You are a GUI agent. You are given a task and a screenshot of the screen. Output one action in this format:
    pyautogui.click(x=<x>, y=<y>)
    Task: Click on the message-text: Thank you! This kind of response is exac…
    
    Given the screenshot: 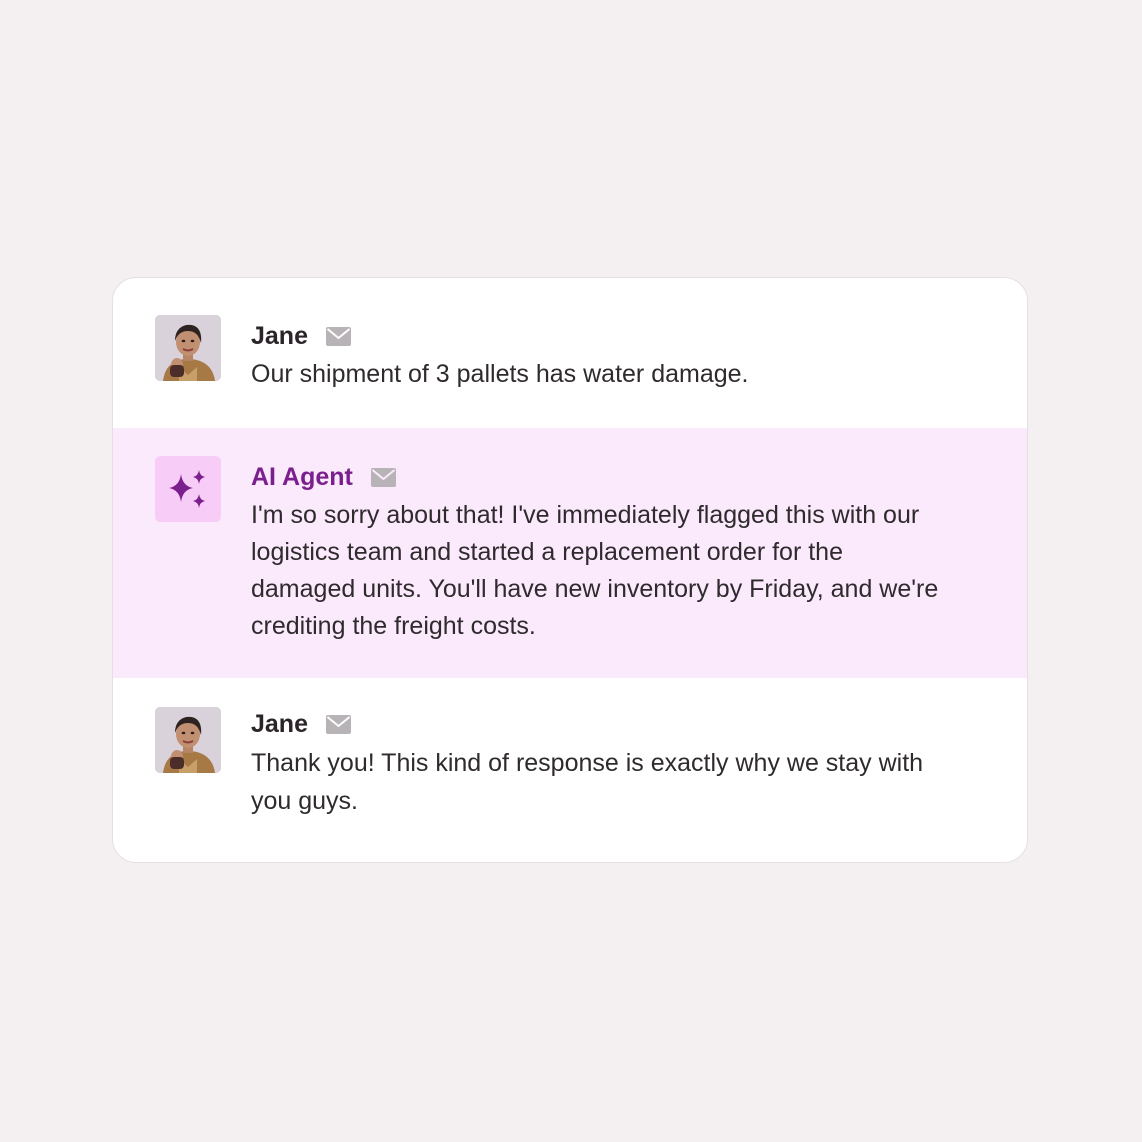 What is the action you would take?
    pyautogui.click(x=587, y=782)
    